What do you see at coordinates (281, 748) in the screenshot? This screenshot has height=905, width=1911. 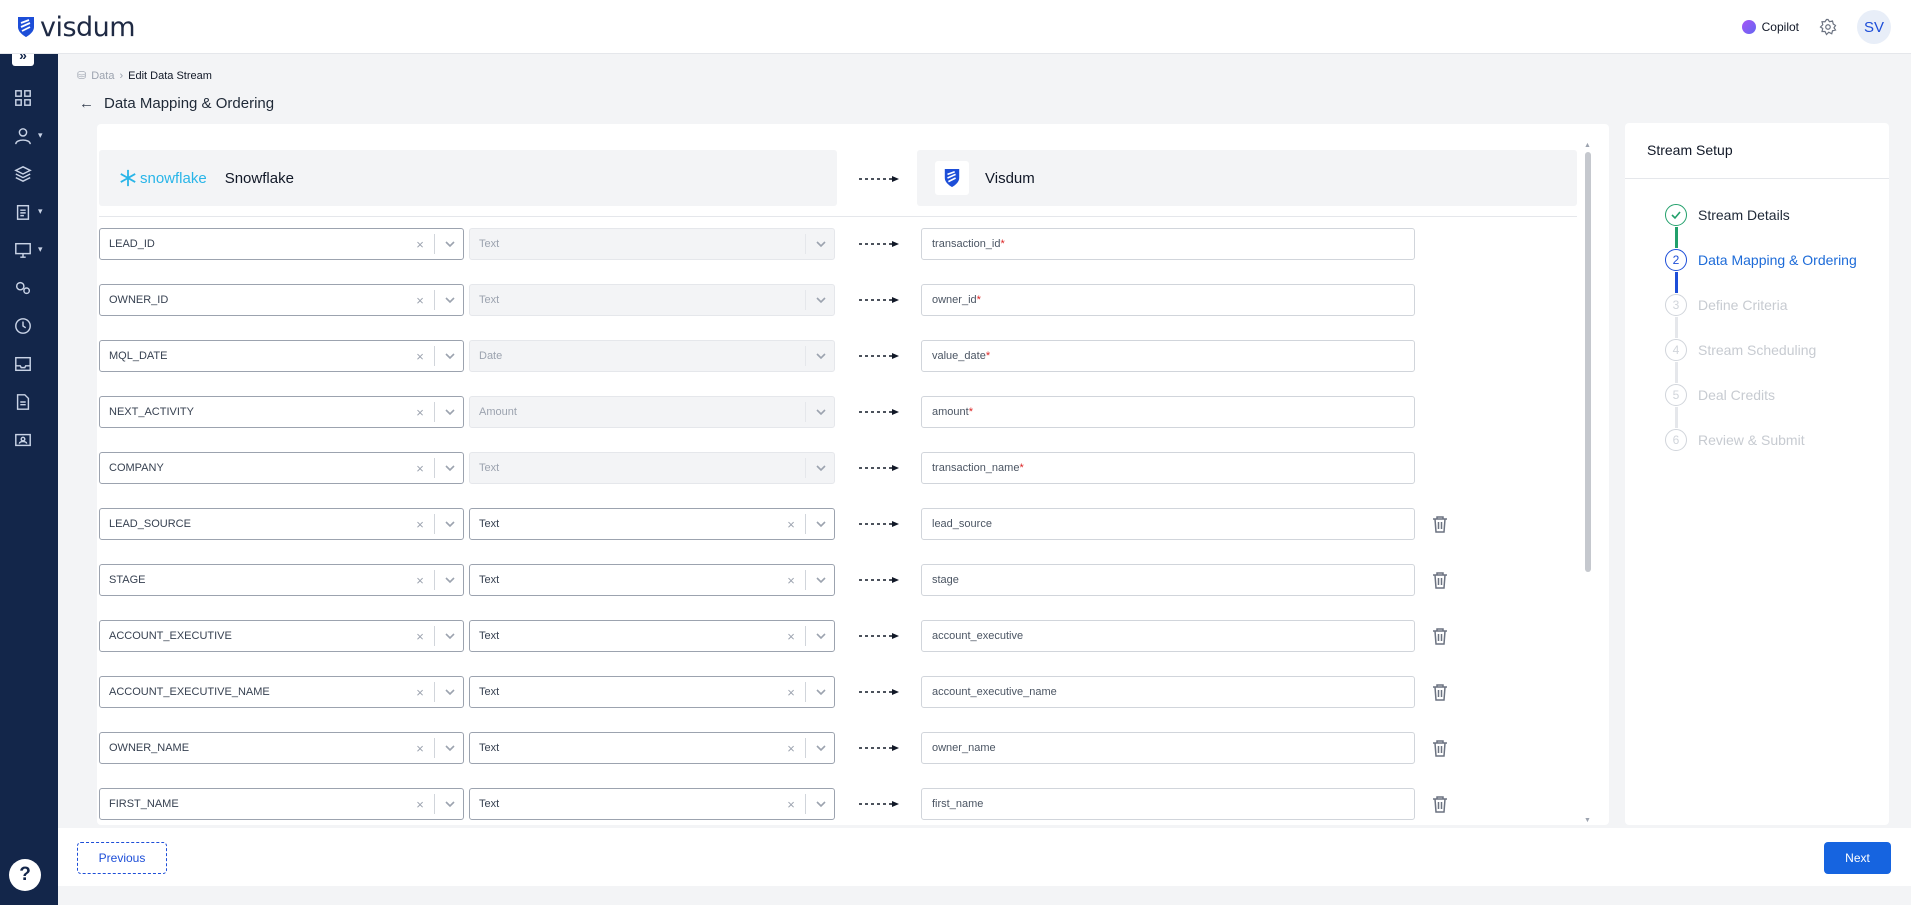 I see `source-field-select: OWNER_NAME ×` at bounding box center [281, 748].